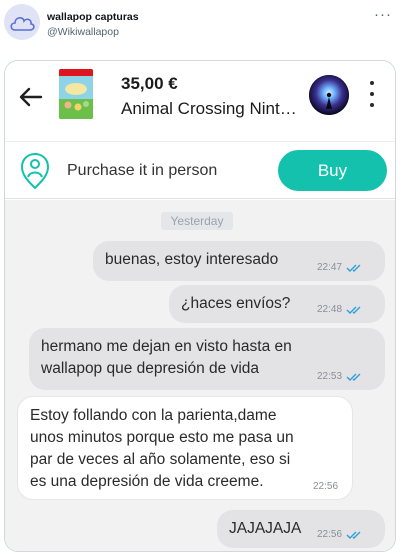 Image resolution: width=400 pixels, height=555 pixels. I want to click on message-meta: 22:48, so click(341, 309).